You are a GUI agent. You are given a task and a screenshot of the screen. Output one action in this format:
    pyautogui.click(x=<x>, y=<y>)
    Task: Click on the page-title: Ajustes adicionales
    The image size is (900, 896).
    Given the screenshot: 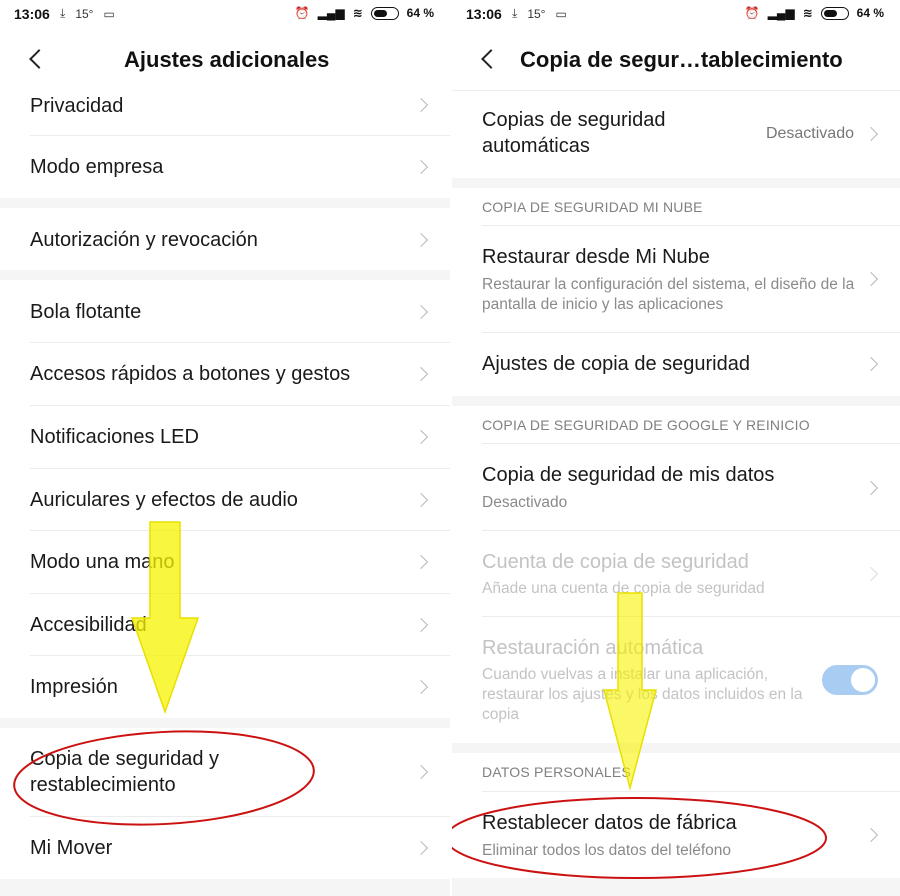 What is the action you would take?
    pyautogui.click(x=227, y=59)
    